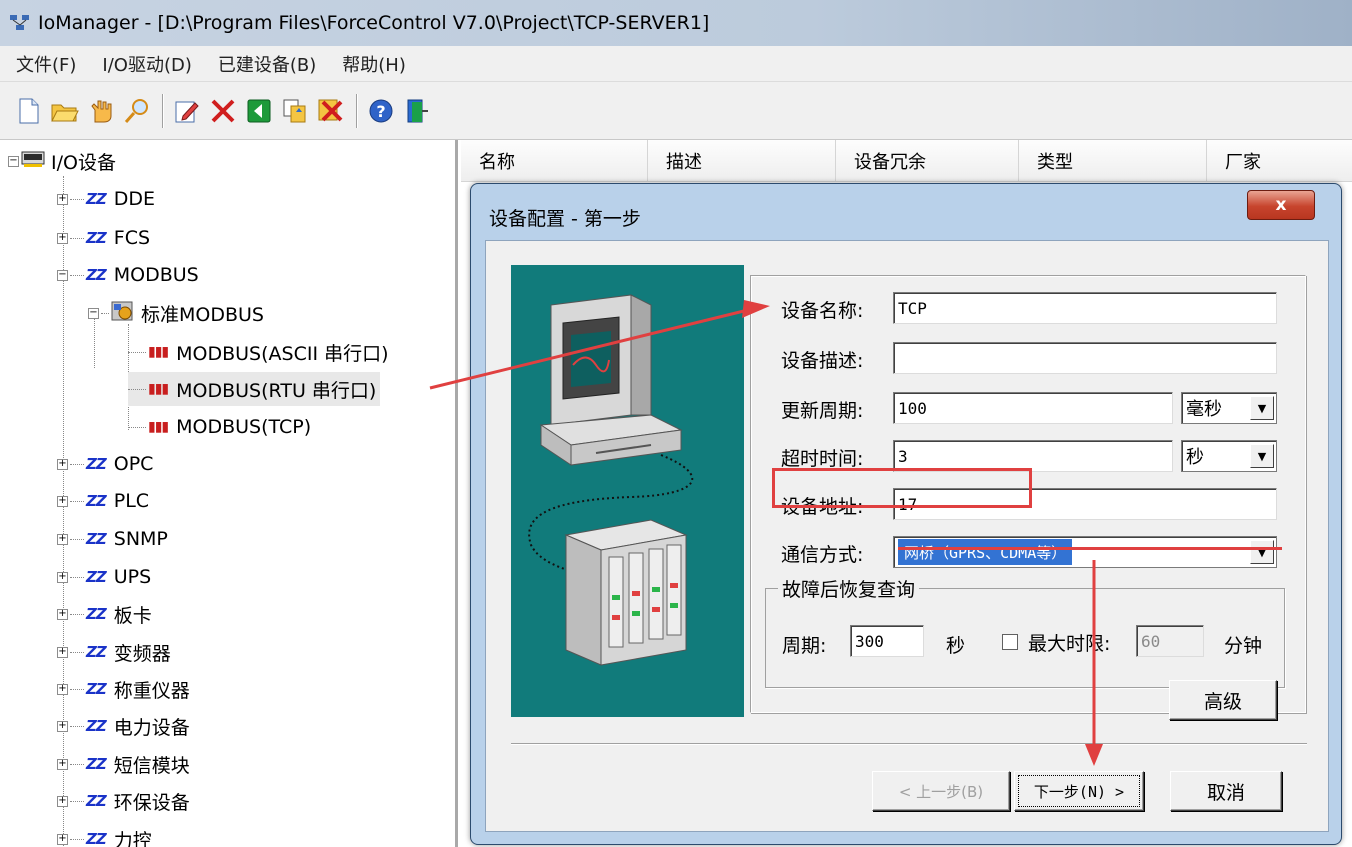 The width and height of the screenshot is (1352, 847). Describe the element at coordinates (43, 64) in the screenshot. I see `menu-file: 文件(F)` at that location.